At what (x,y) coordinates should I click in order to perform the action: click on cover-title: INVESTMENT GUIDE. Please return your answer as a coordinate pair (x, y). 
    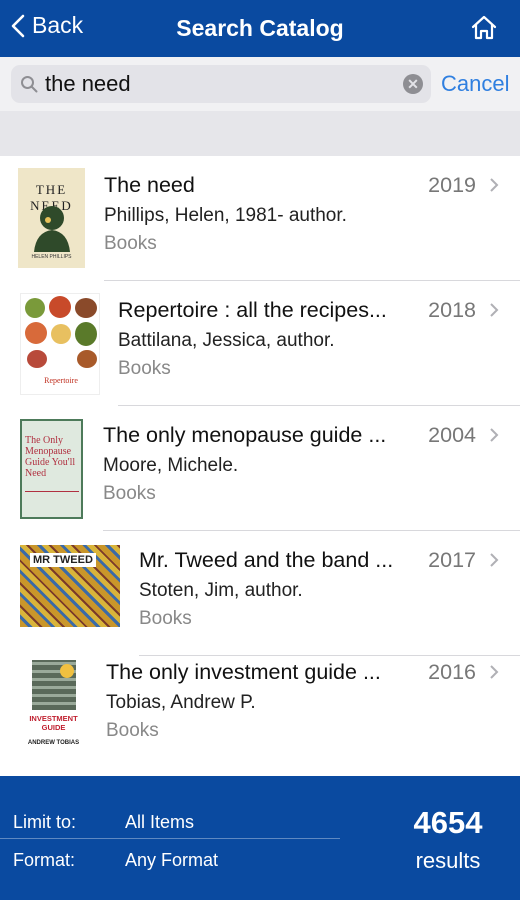
    Looking at the image, I should click on (53, 723).